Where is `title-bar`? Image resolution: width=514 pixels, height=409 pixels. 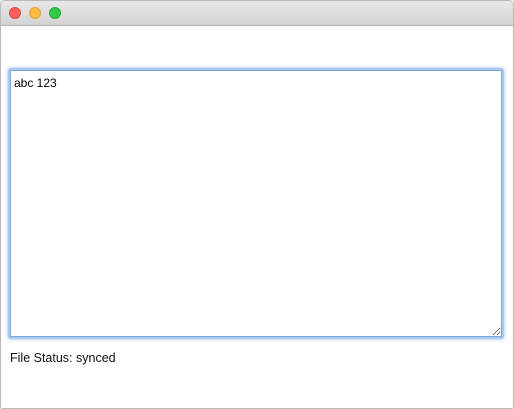
title-bar is located at coordinates (257, 13).